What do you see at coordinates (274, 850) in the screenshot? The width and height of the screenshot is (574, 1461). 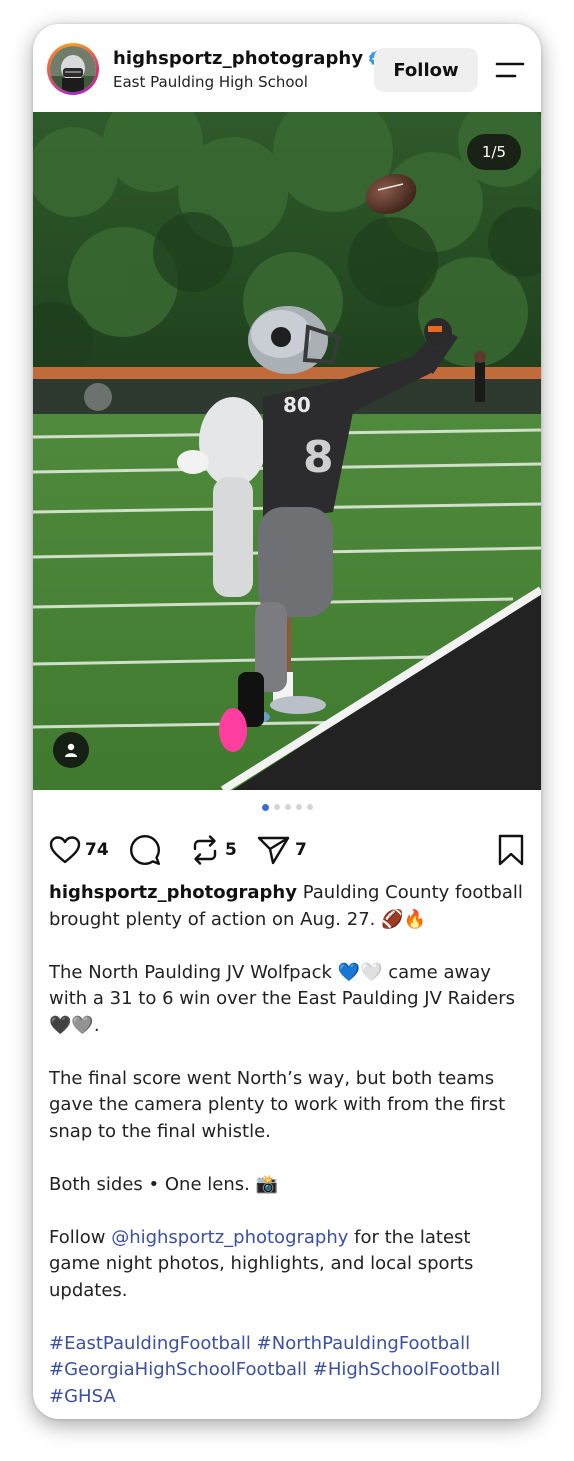 I see `share-icon` at bounding box center [274, 850].